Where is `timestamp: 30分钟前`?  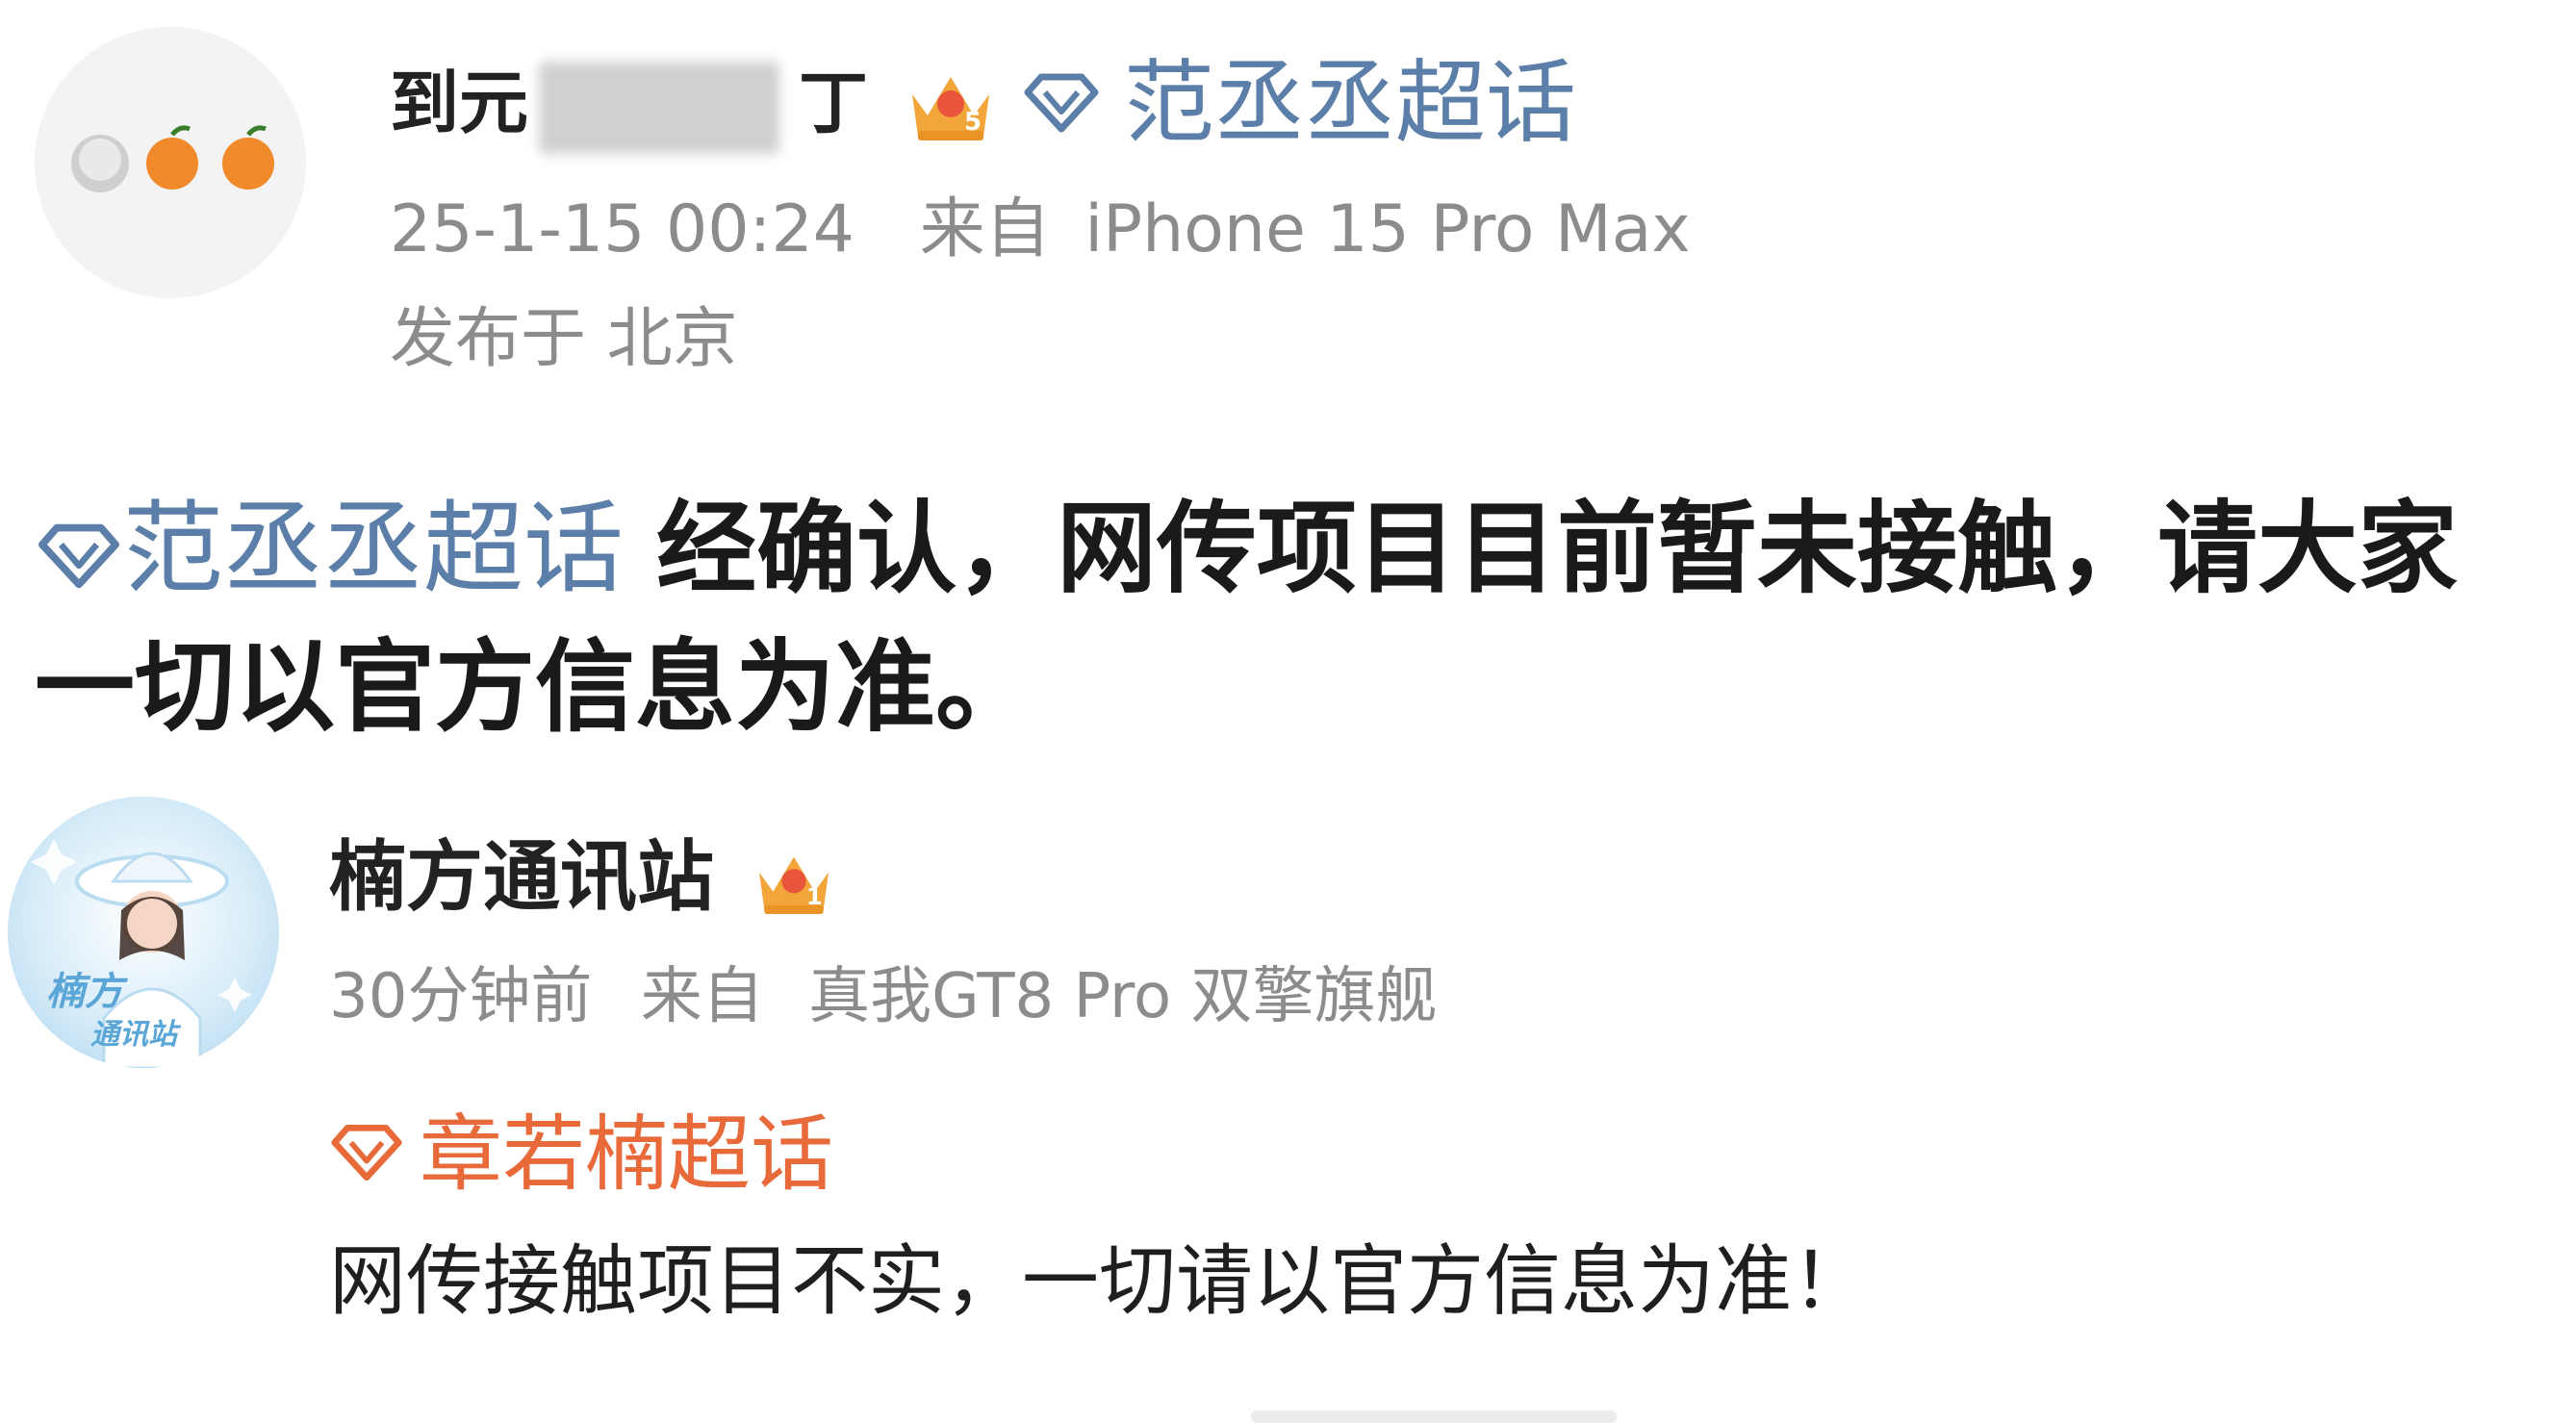
timestamp: 30分钟前 is located at coordinates (461, 996).